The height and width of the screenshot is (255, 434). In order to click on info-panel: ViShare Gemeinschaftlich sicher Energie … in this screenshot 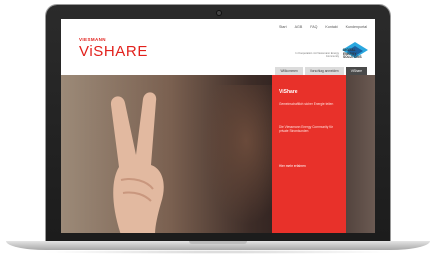, I will do `click(309, 154)`.